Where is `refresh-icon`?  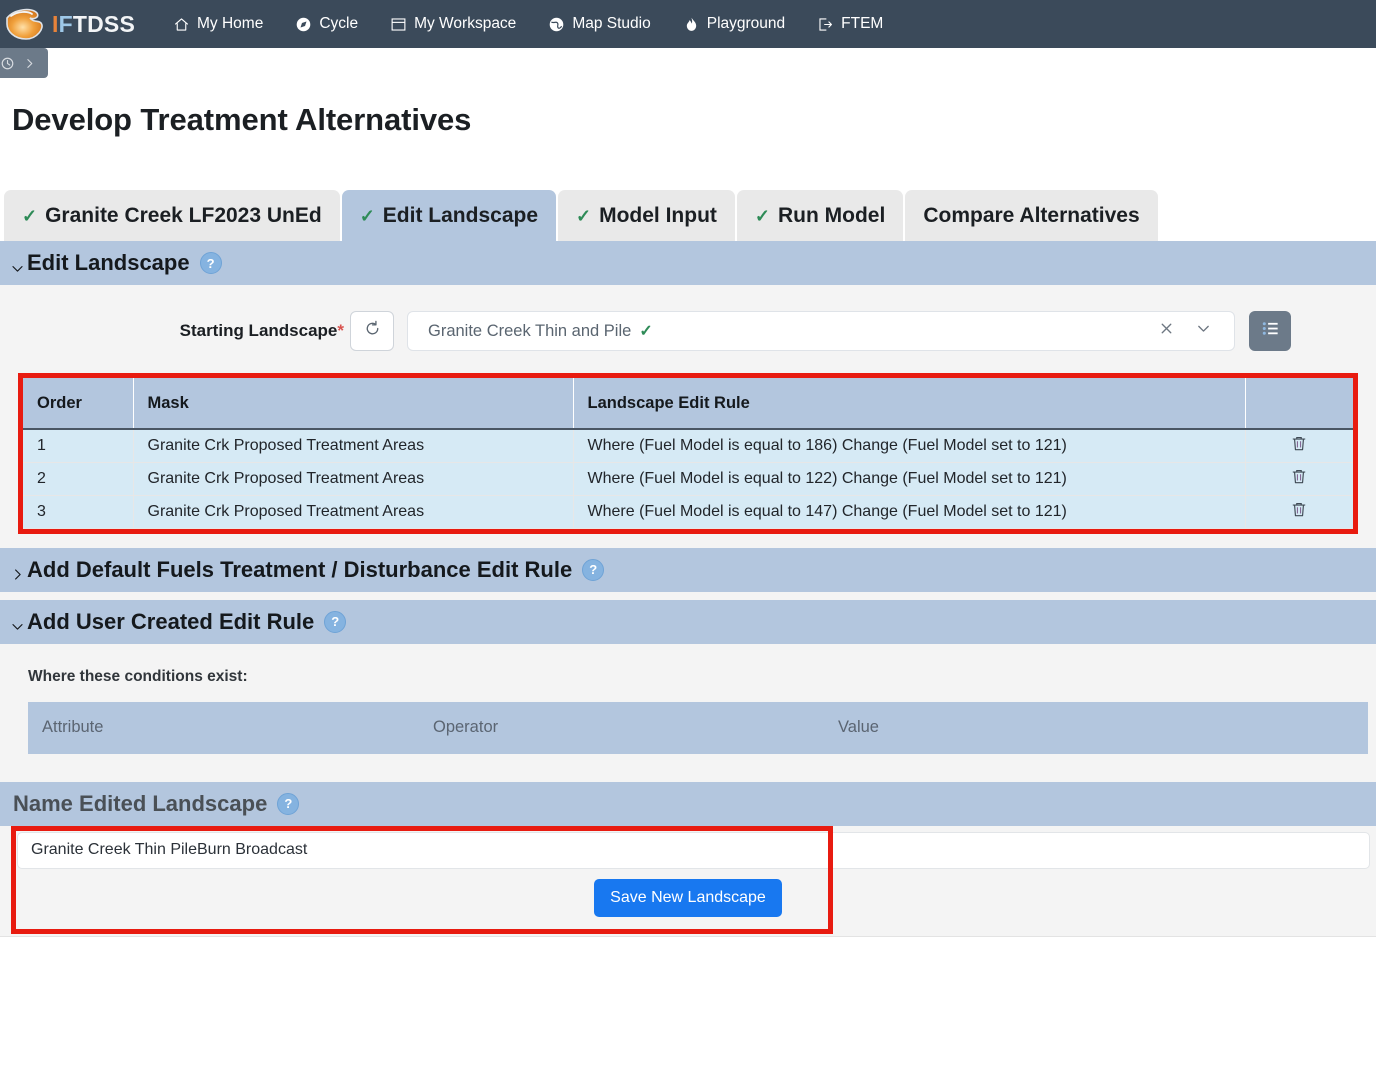 refresh-icon is located at coordinates (372, 331).